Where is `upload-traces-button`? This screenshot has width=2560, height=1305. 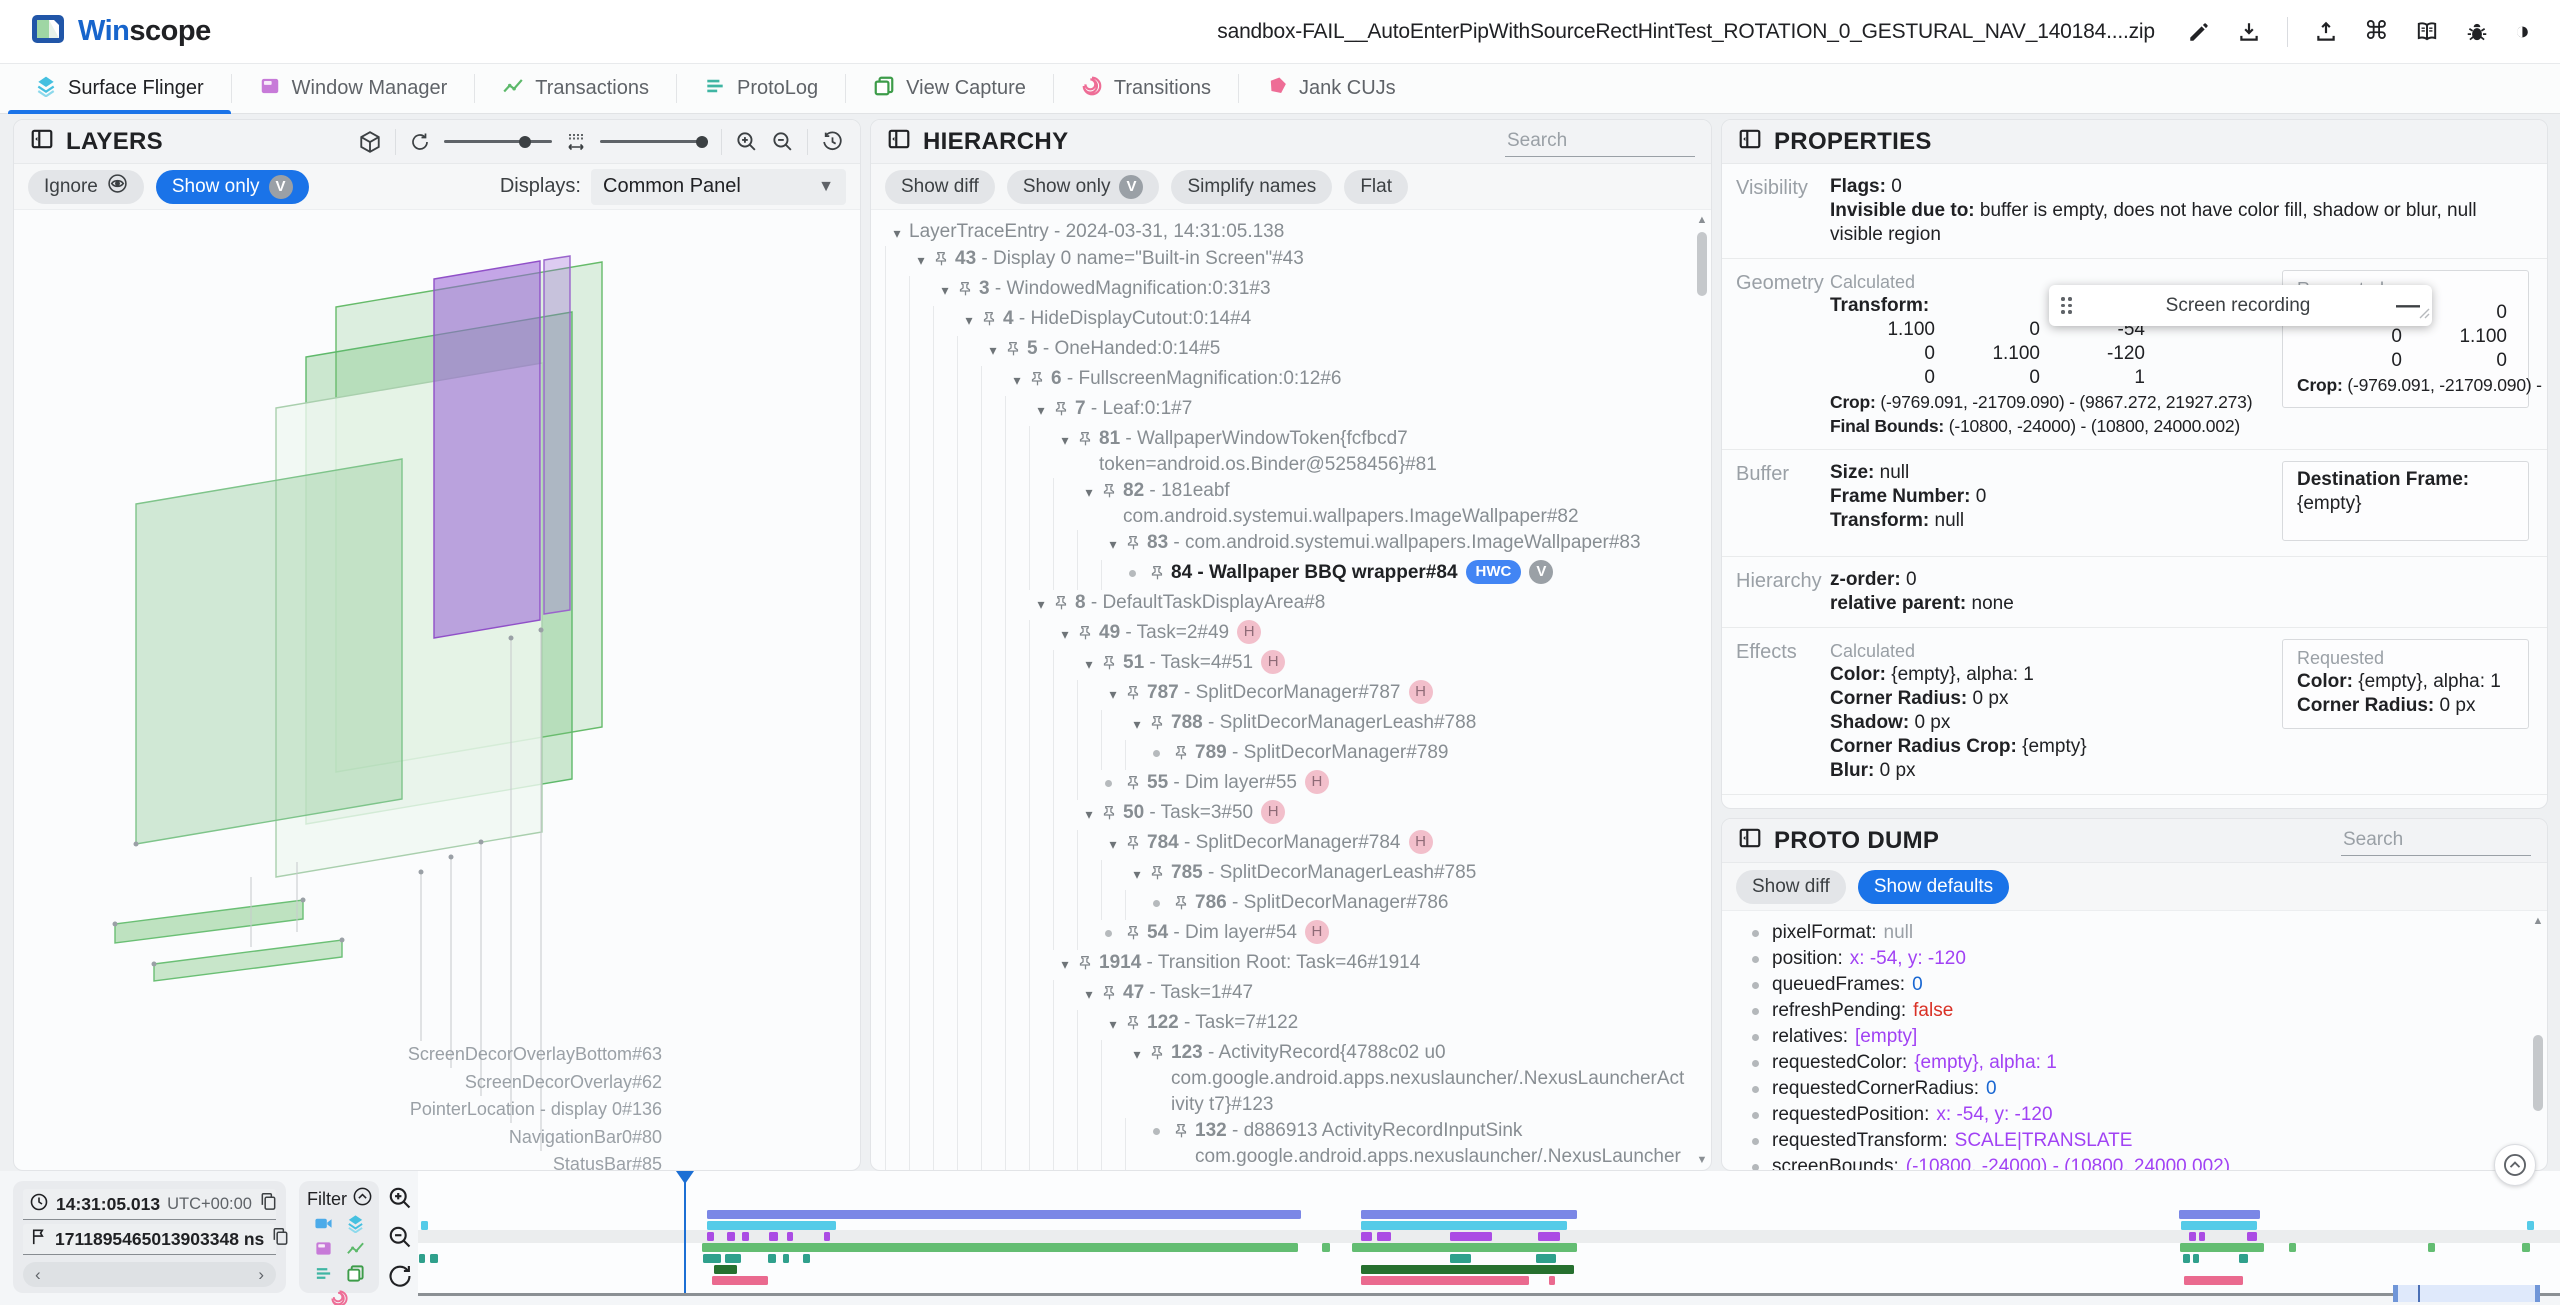
upload-traces-button is located at coordinates (2326, 32).